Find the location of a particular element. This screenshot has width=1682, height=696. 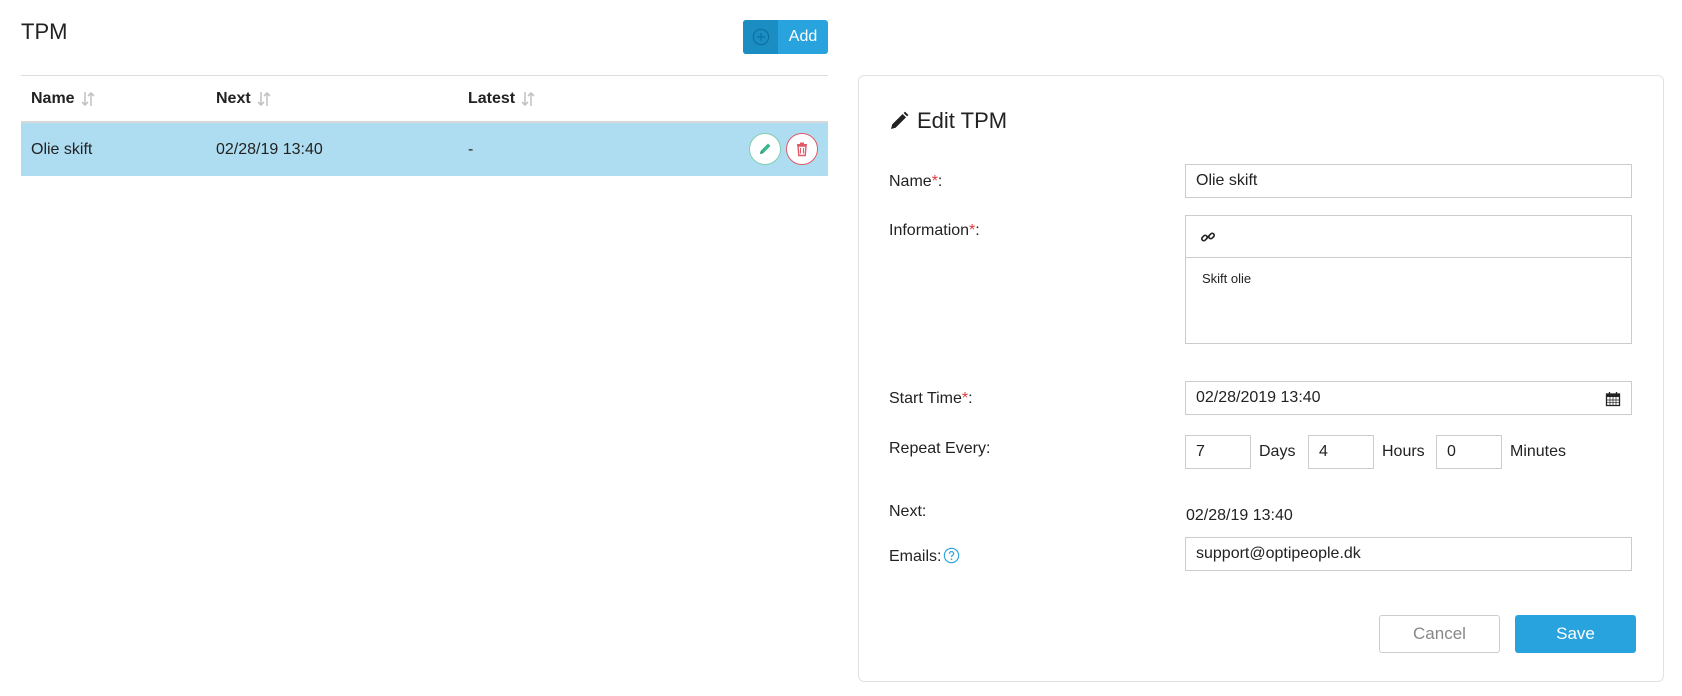

cancel-button: Cancel is located at coordinates (1439, 634).